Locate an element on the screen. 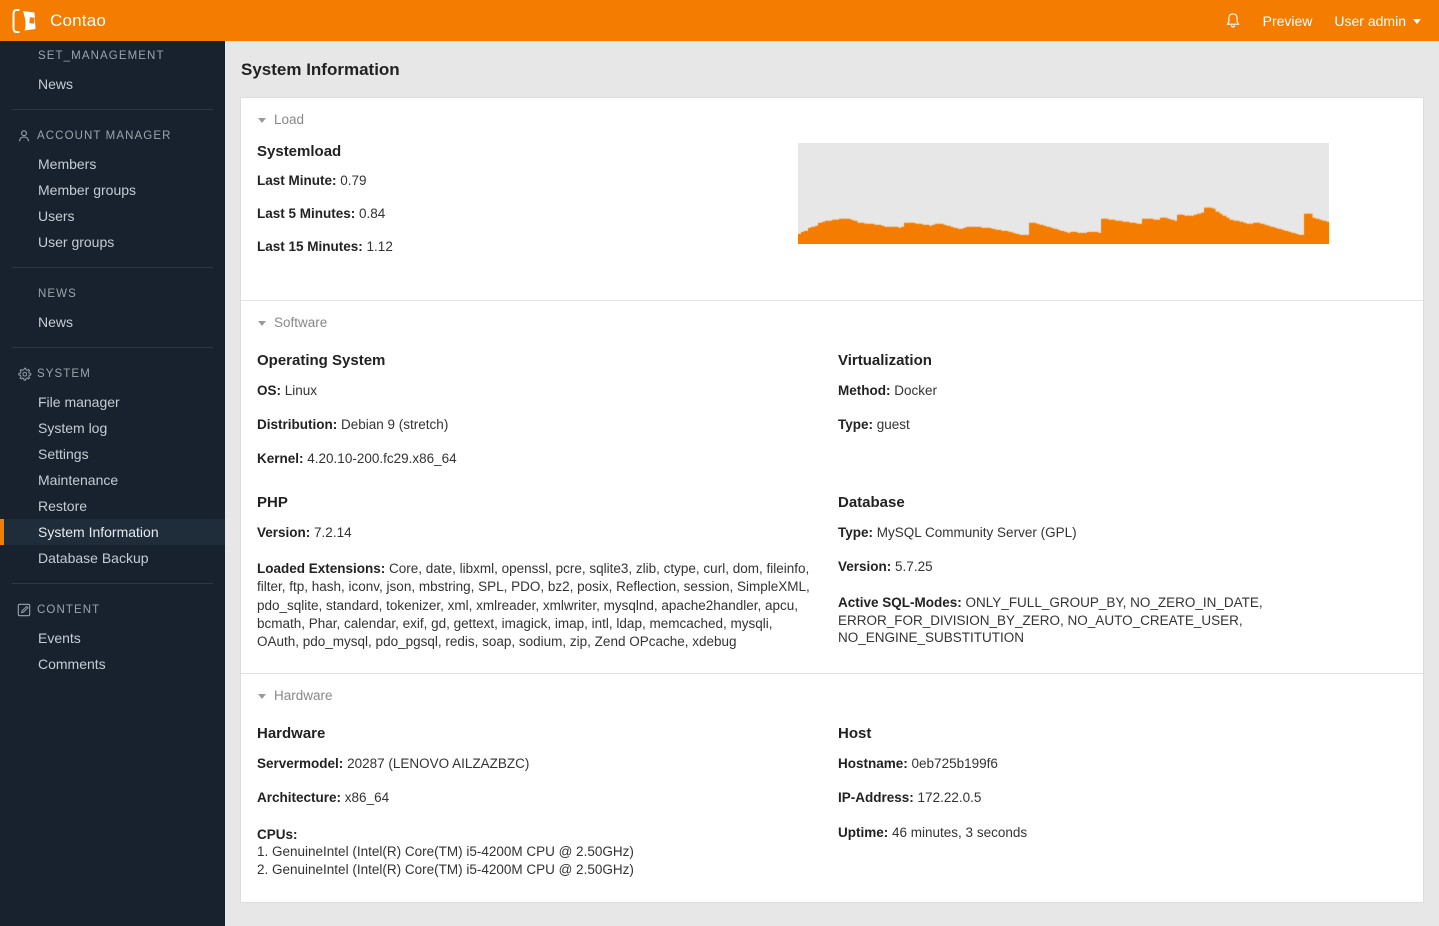 The width and height of the screenshot is (1439, 926). section-legend-hardware: Hardware is located at coordinates (832, 688).